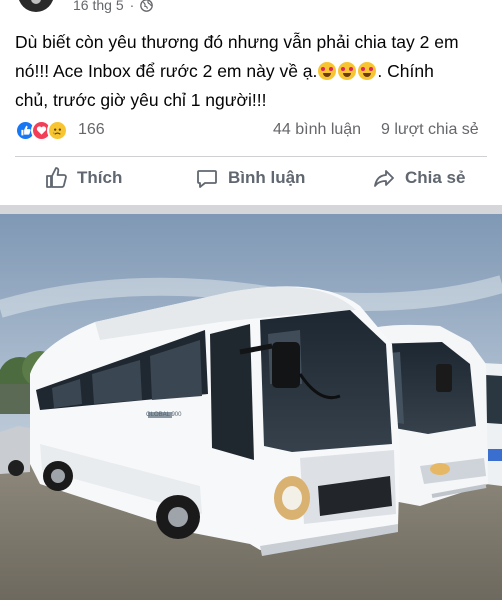 The width and height of the screenshot is (502, 600). I want to click on bus-badge: GLOBAL 900, so click(164, 415).